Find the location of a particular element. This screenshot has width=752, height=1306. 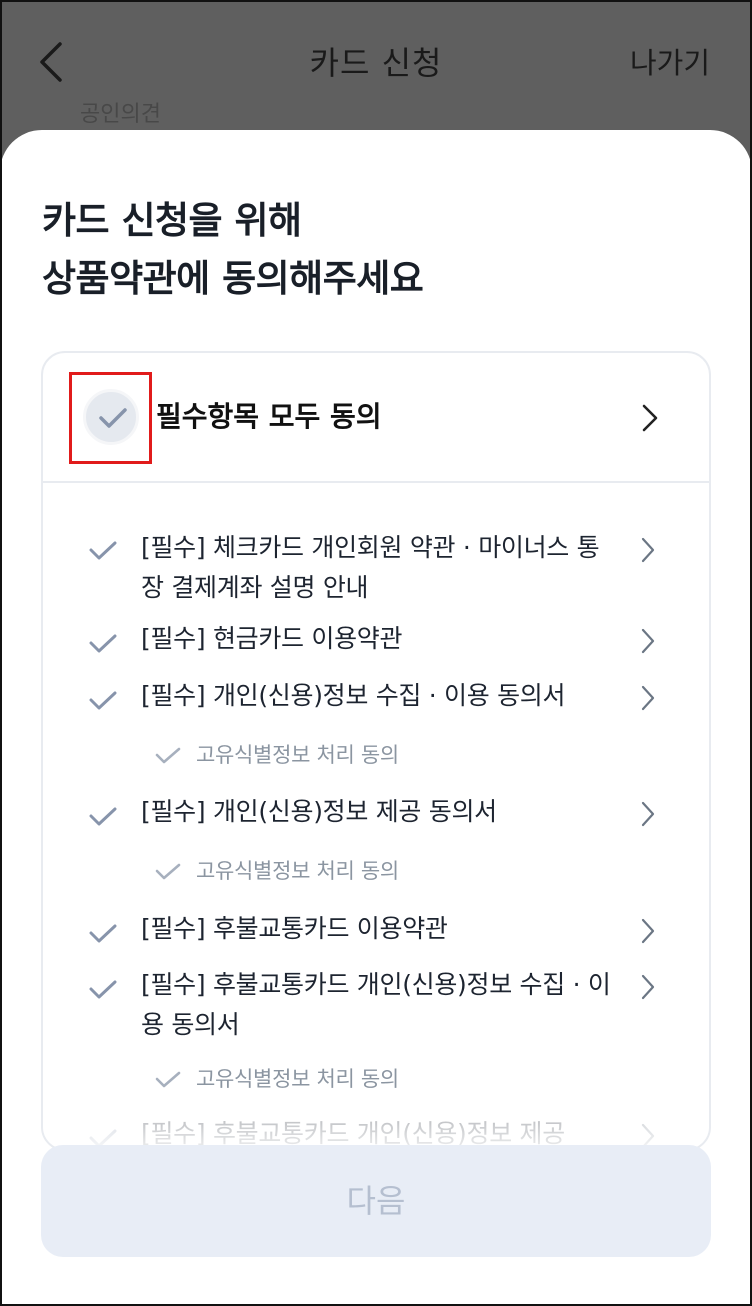

agree-all-label: 필수항목 모두 동의 is located at coordinates (269, 416).